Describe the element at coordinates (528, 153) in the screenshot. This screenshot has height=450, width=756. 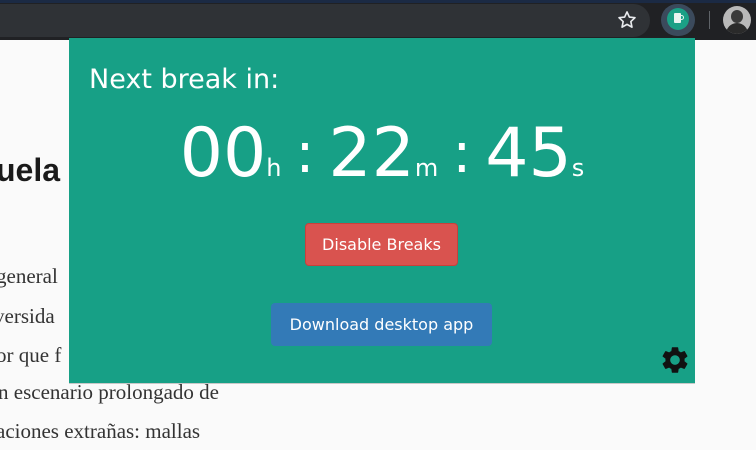
I see `timer-seconds: 45` at that location.